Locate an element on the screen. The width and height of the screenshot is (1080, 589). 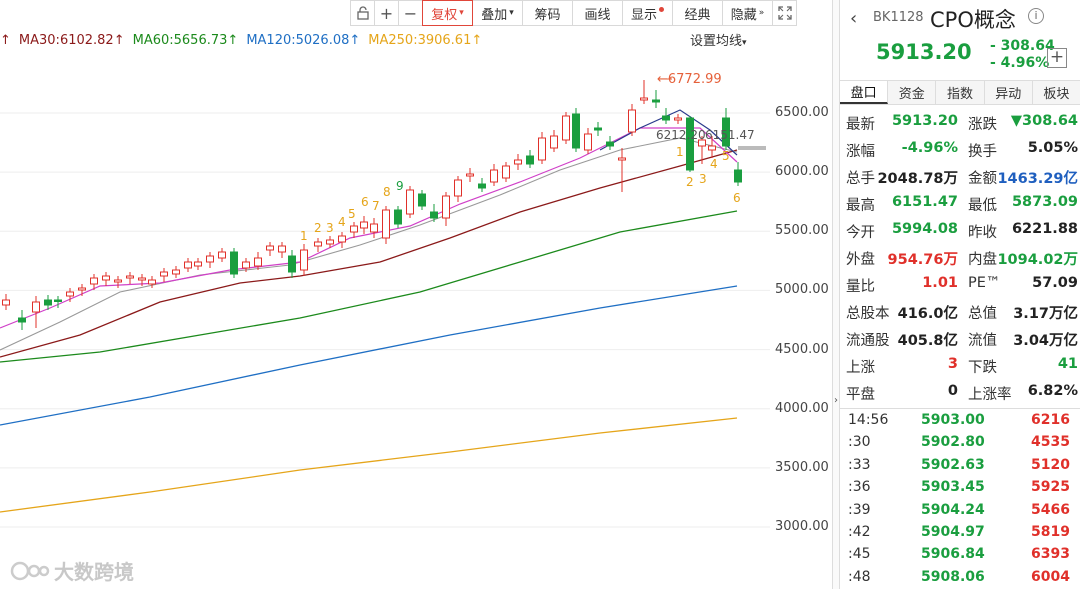
current-price: 5913.20 is located at coordinates (924, 52).